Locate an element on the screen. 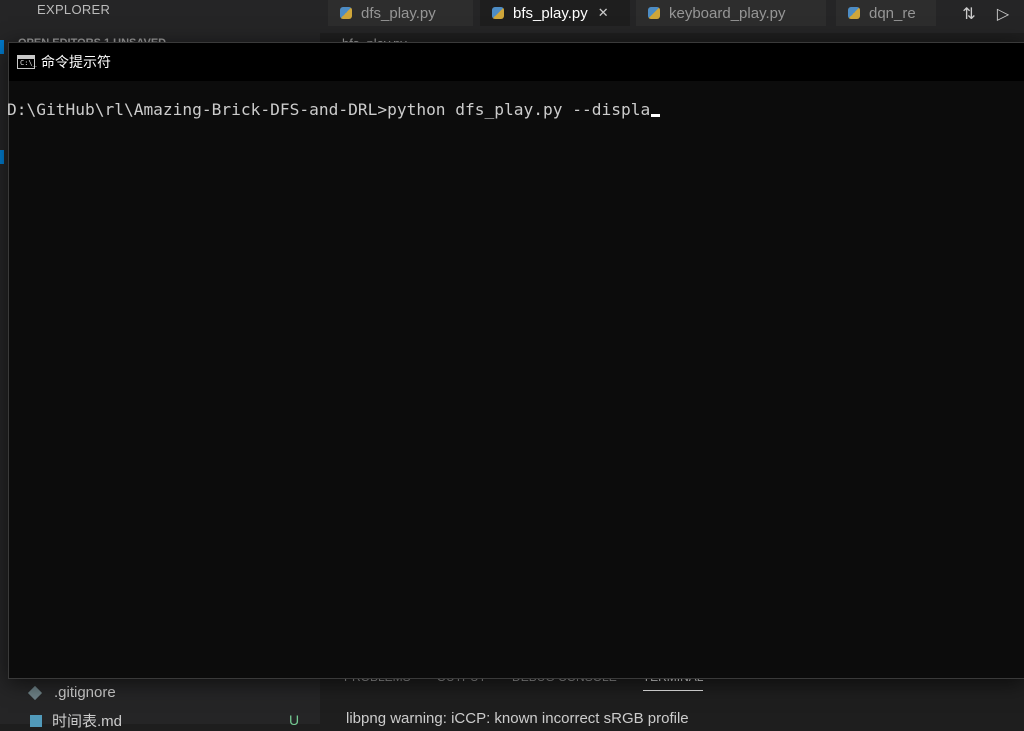 The width and height of the screenshot is (1024, 731). cmd-icon: C:\_ is located at coordinates (27, 62).